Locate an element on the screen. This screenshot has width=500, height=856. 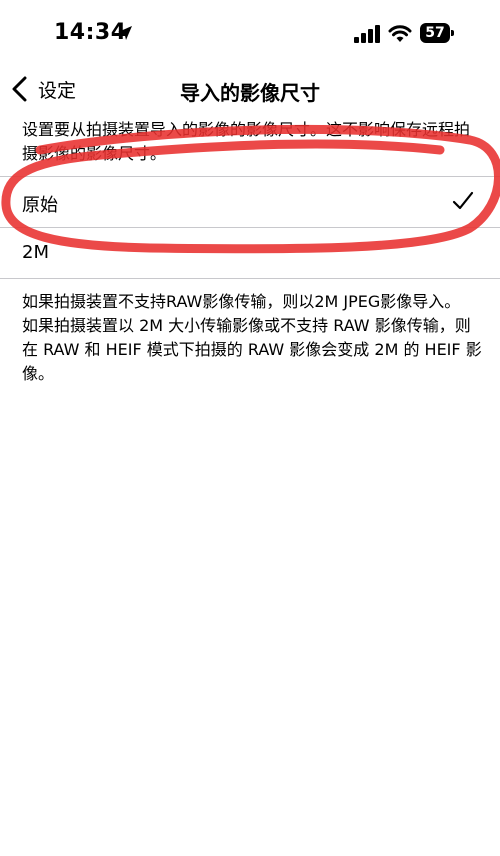
option-2m: 2M is located at coordinates (250, 253).